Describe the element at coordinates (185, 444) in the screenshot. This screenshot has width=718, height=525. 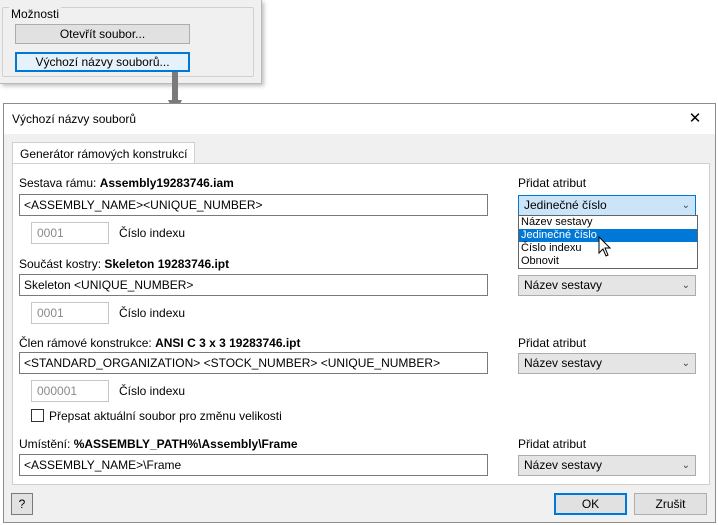
I see `location-path: %ASSEMBLY_PATH%\Assembly\Frame` at that location.